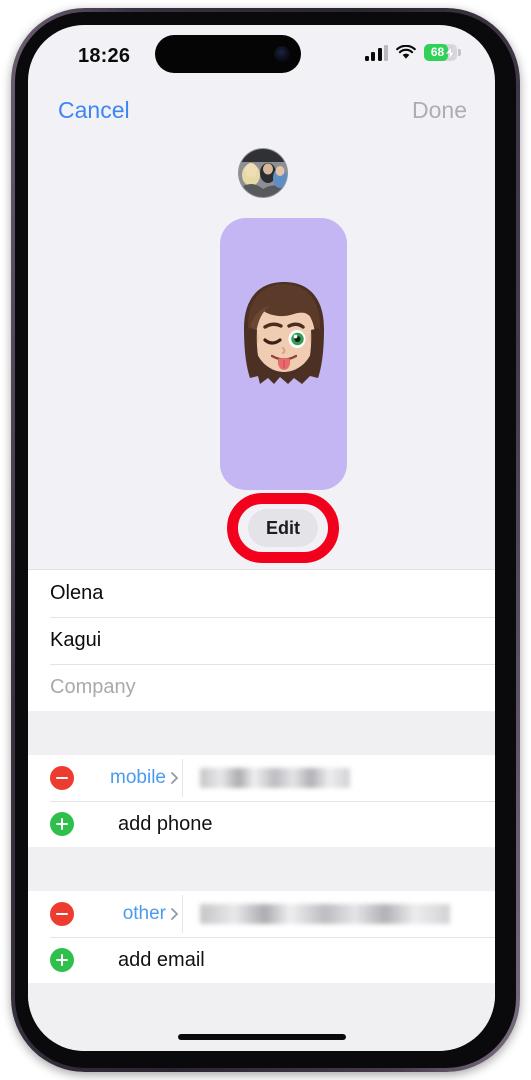 Image resolution: width=531 pixels, height=1080 pixels. What do you see at coordinates (62, 824) in the screenshot?
I see `add-phone-icon` at bounding box center [62, 824].